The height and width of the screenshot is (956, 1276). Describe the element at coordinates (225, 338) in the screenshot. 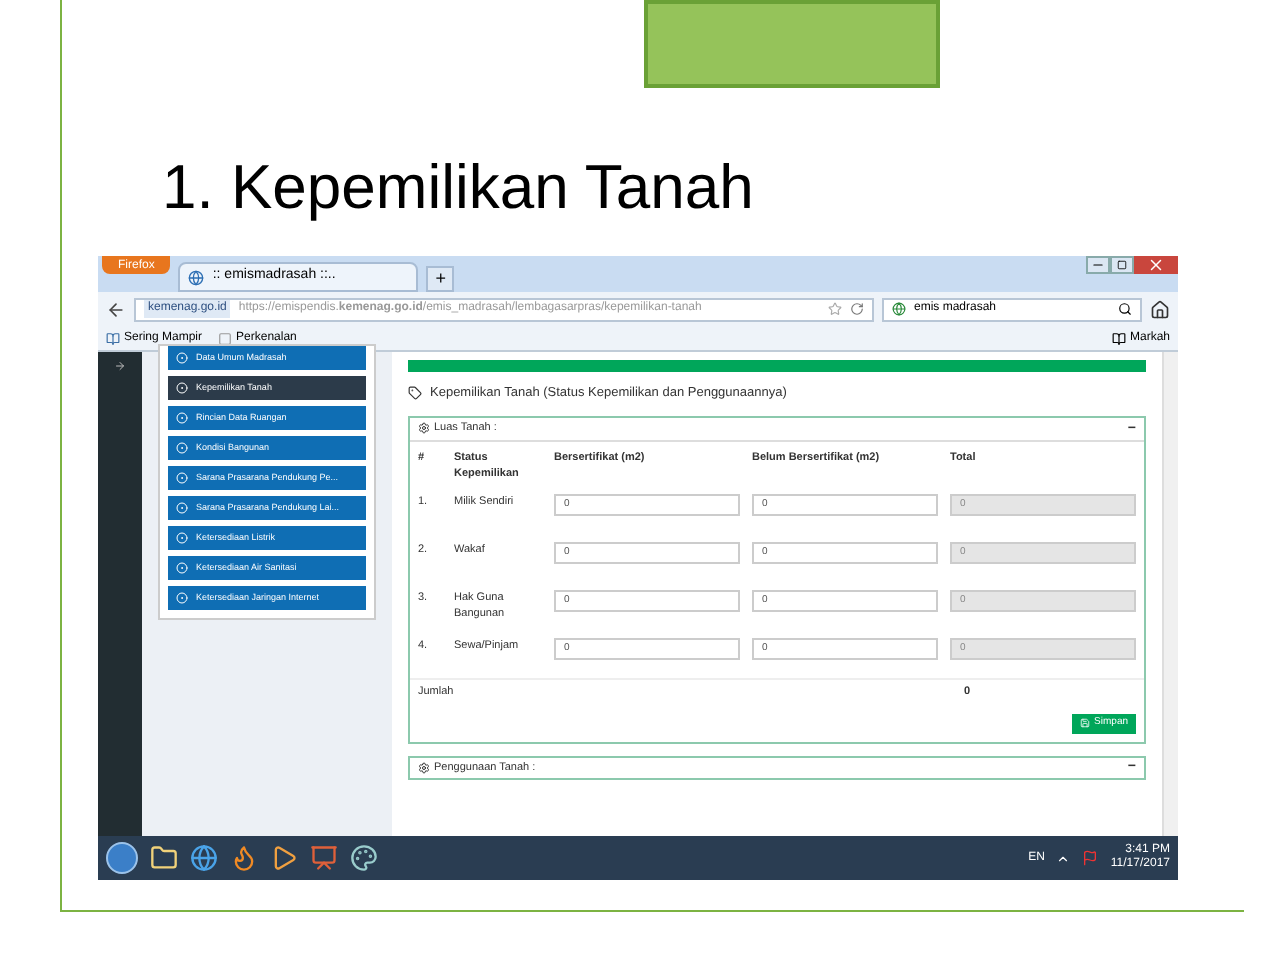

I see `page-icon` at that location.